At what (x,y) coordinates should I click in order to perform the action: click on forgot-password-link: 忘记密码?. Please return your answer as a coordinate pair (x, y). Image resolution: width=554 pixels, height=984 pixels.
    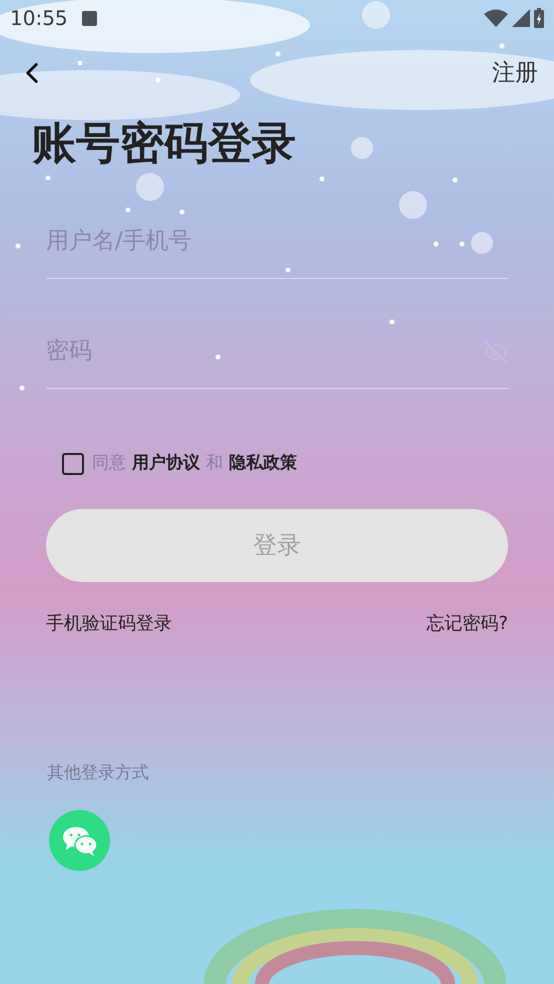
    Looking at the image, I should click on (467, 623).